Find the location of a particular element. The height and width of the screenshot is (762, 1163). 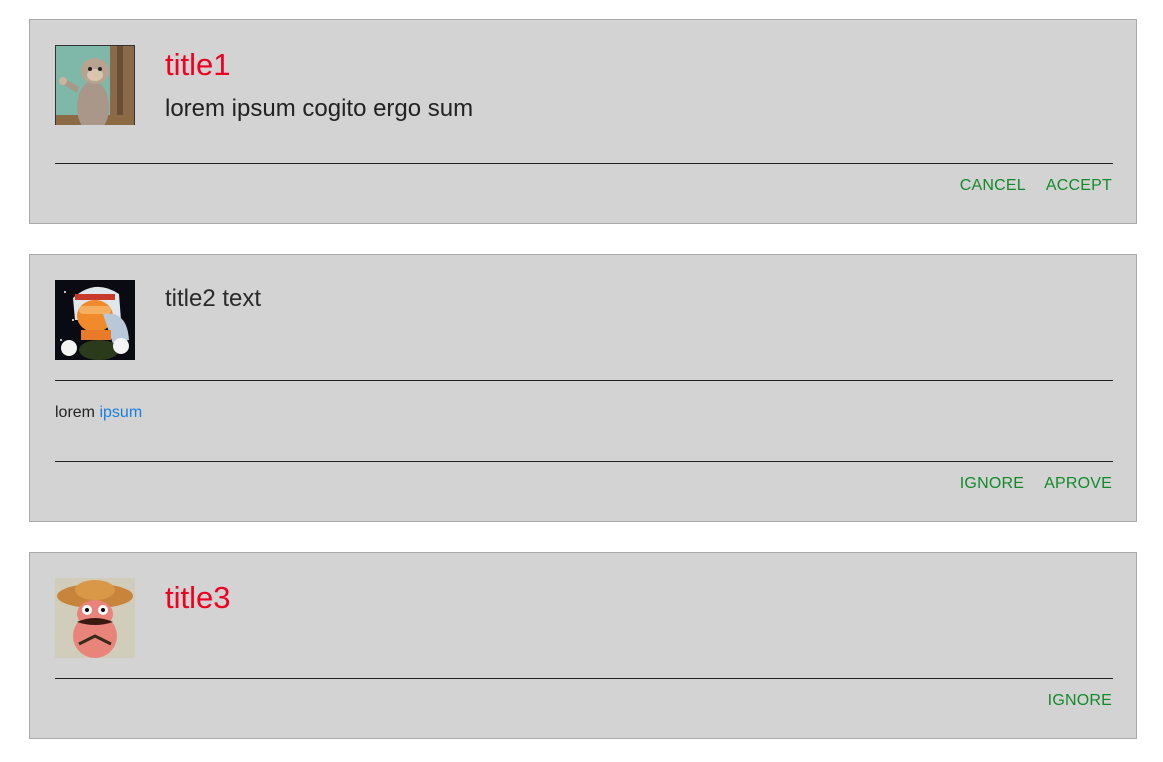

cancel-button: CANCEL is located at coordinates (993, 186).